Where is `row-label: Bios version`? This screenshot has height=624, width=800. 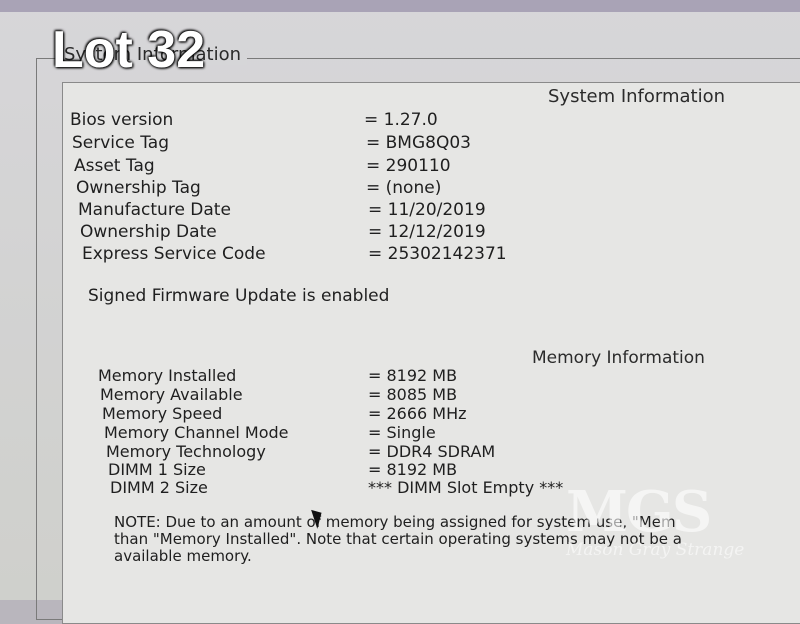 row-label: Bios version is located at coordinates (122, 120).